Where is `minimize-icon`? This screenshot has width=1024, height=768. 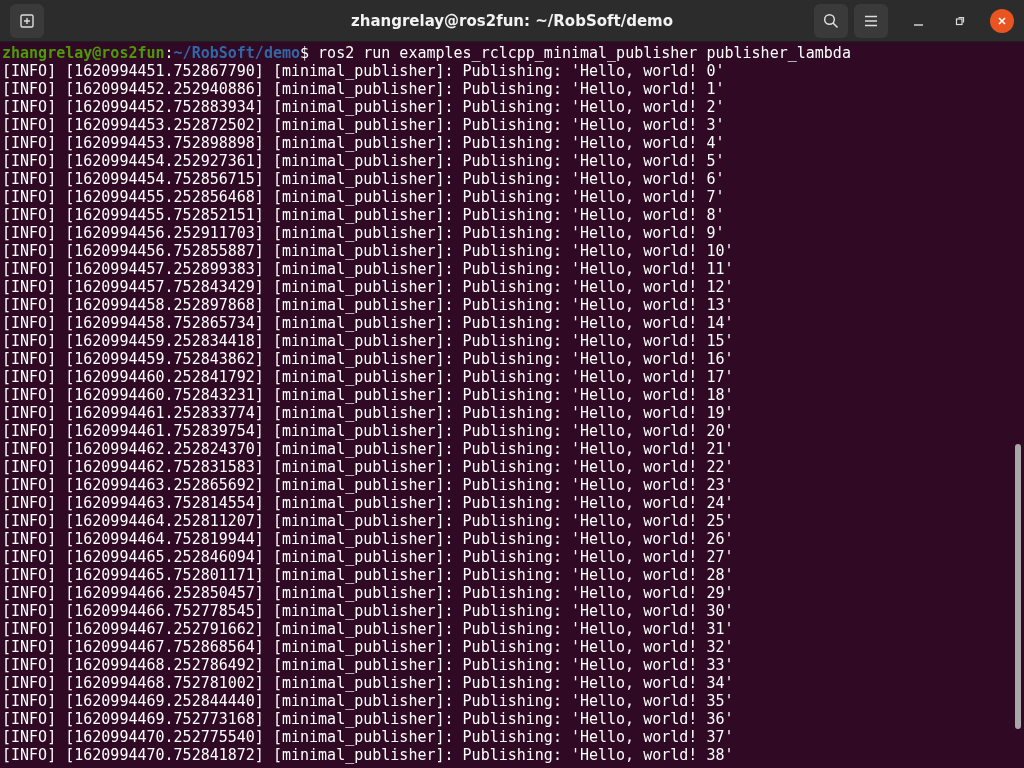
minimize-icon is located at coordinates (918, 24).